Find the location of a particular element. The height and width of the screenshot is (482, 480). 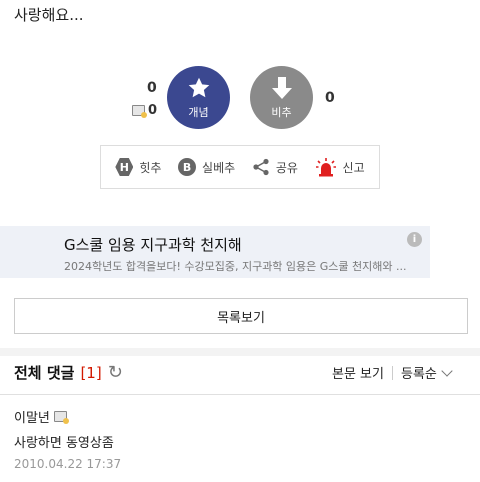

best-icon: B is located at coordinates (187, 167).